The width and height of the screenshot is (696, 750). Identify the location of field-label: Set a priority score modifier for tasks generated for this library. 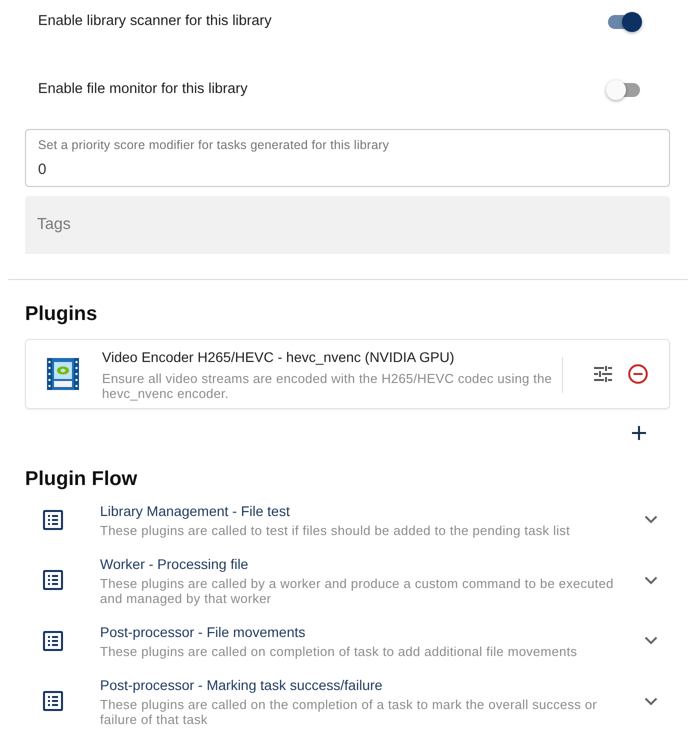
(214, 145).